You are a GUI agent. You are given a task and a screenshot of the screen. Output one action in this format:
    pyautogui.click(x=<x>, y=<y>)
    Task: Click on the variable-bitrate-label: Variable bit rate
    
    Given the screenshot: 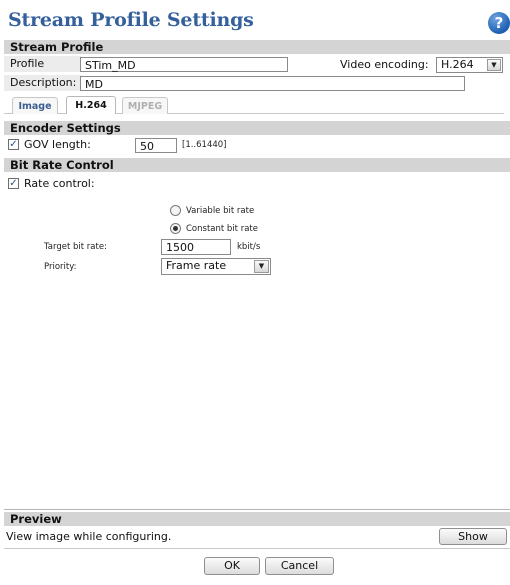 What is the action you would take?
    pyautogui.click(x=220, y=211)
    